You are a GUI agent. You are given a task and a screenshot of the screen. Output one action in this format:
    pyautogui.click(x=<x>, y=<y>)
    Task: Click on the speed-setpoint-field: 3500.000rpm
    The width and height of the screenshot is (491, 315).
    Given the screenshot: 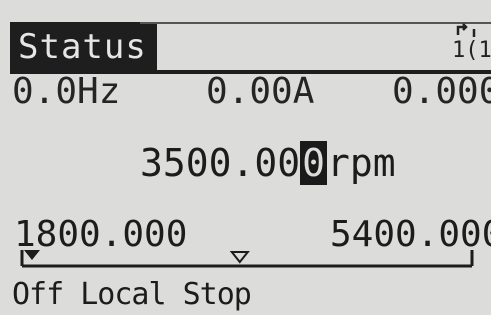 What is the action you would take?
    pyautogui.click(x=268, y=163)
    